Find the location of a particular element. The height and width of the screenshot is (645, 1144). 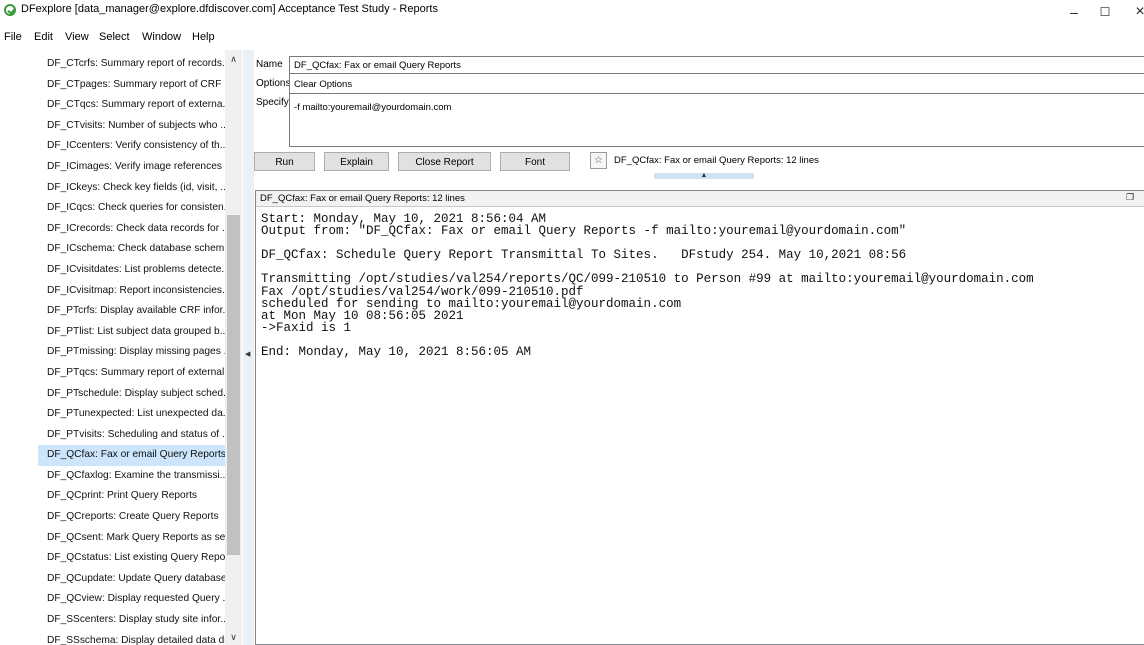

menu-help: Help is located at coordinates (203, 37).